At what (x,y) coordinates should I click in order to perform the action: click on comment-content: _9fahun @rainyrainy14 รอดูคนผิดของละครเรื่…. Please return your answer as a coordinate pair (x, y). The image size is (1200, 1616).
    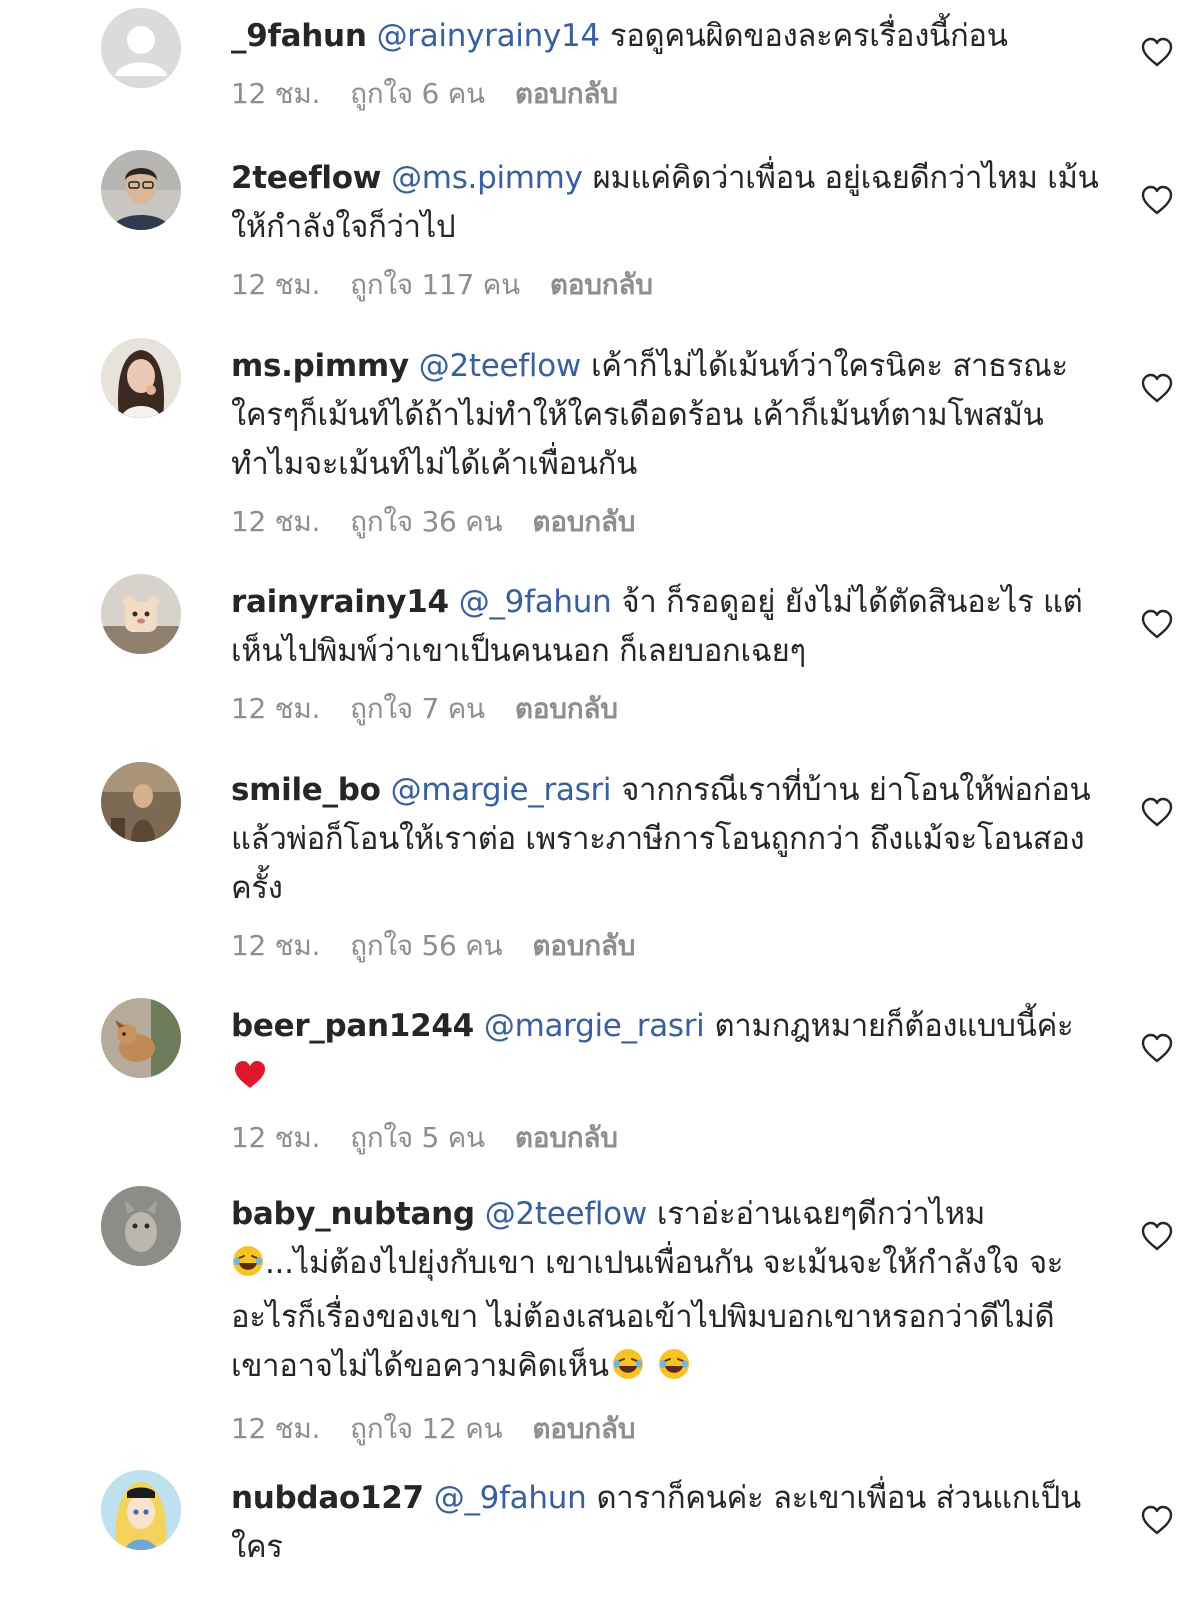
    Looking at the image, I should click on (666, 36).